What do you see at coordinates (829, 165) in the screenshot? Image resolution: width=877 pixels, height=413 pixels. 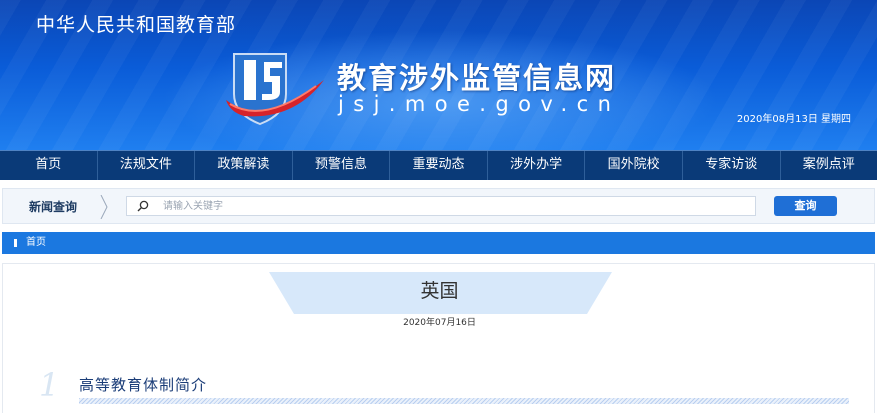 I see `nav-item-case-reviews: 案例点评` at bounding box center [829, 165].